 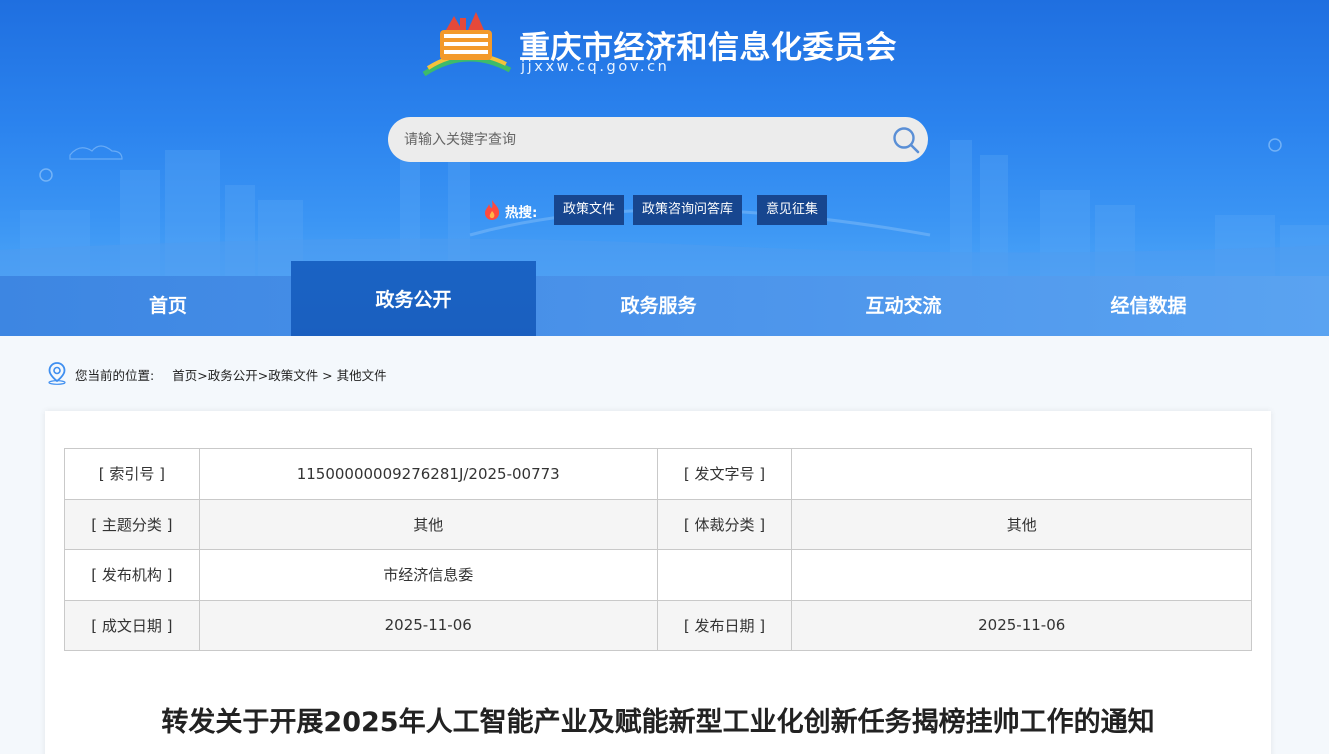 I want to click on table-row: [ 发布机构 ] 市经济信息委, so click(x=658, y=575).